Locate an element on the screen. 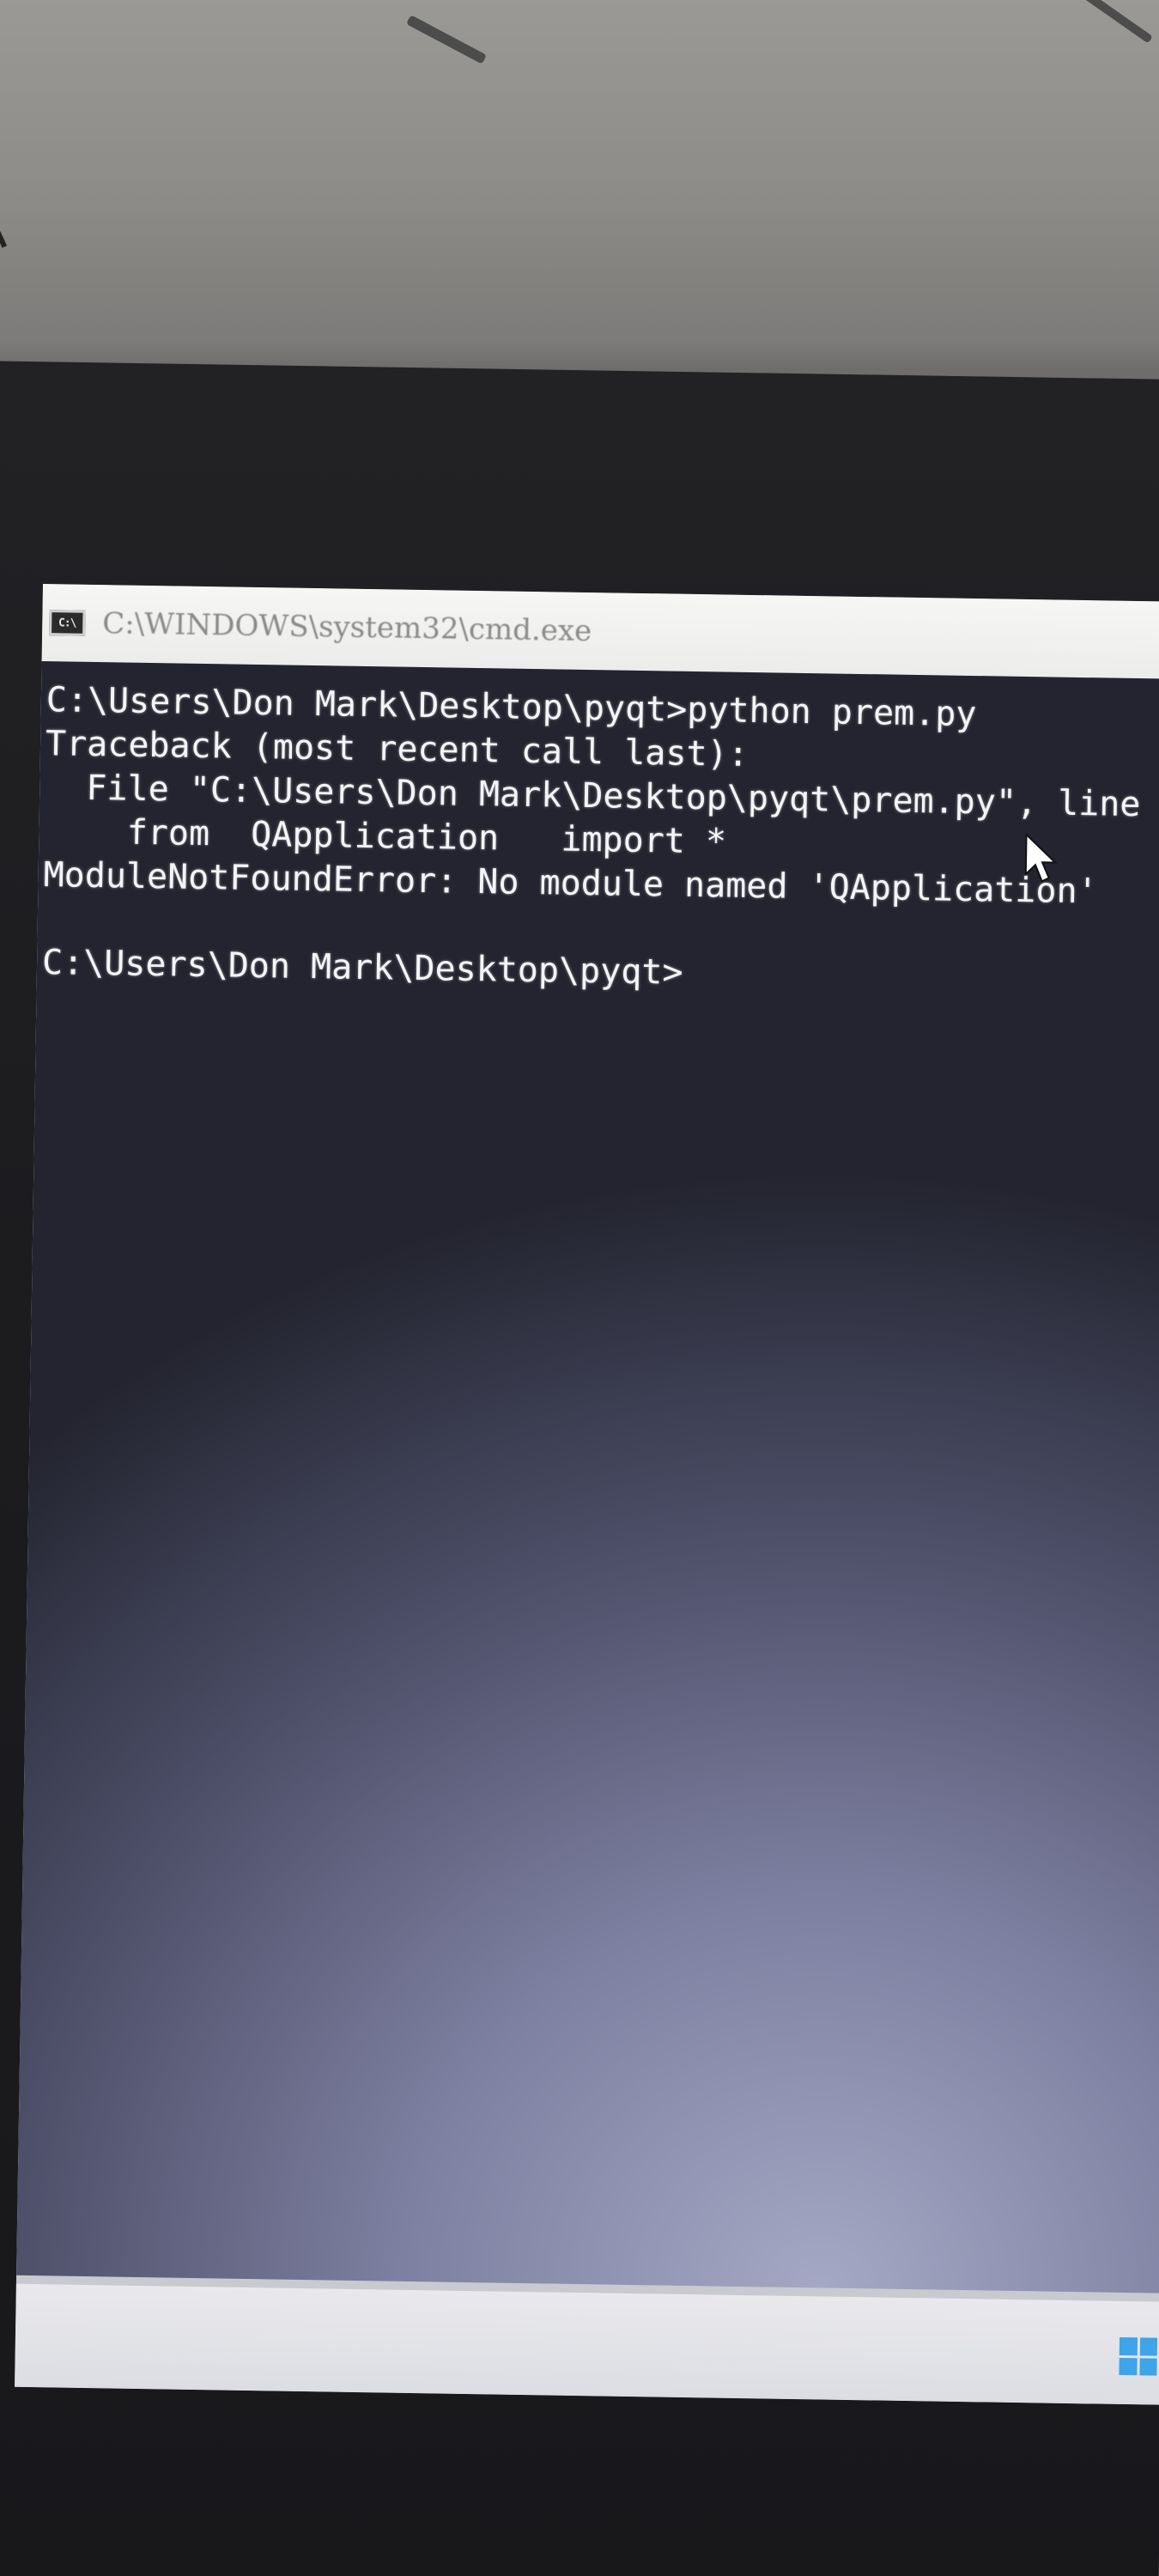 The width and height of the screenshot is (1159, 2576). window-title: C:\WINDOWS\system32\cmd.exe is located at coordinates (346, 627).